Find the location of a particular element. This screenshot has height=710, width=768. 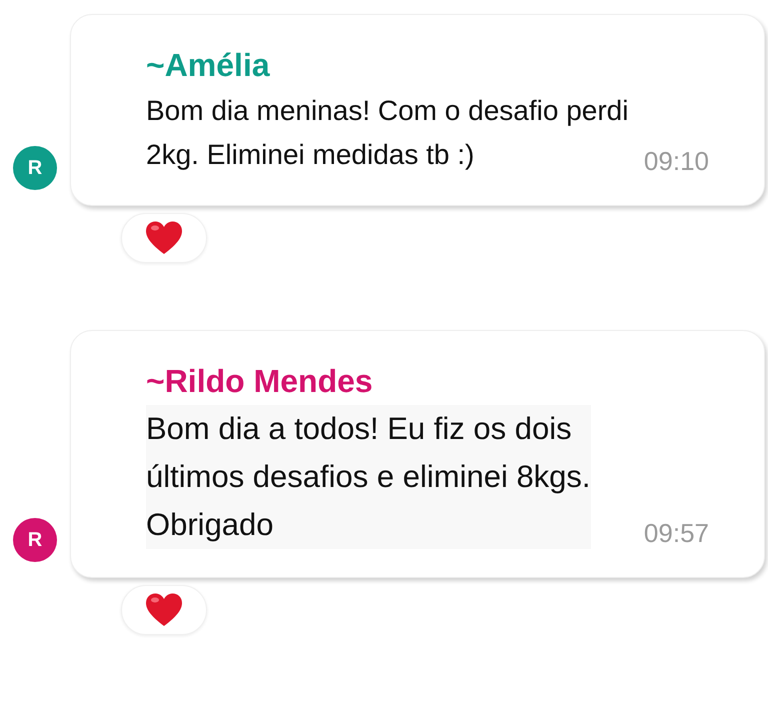

message-text: Bom dia meninas! Com o desafio perdi 2kg. Eliminei medidas tb :) is located at coordinates (387, 133).